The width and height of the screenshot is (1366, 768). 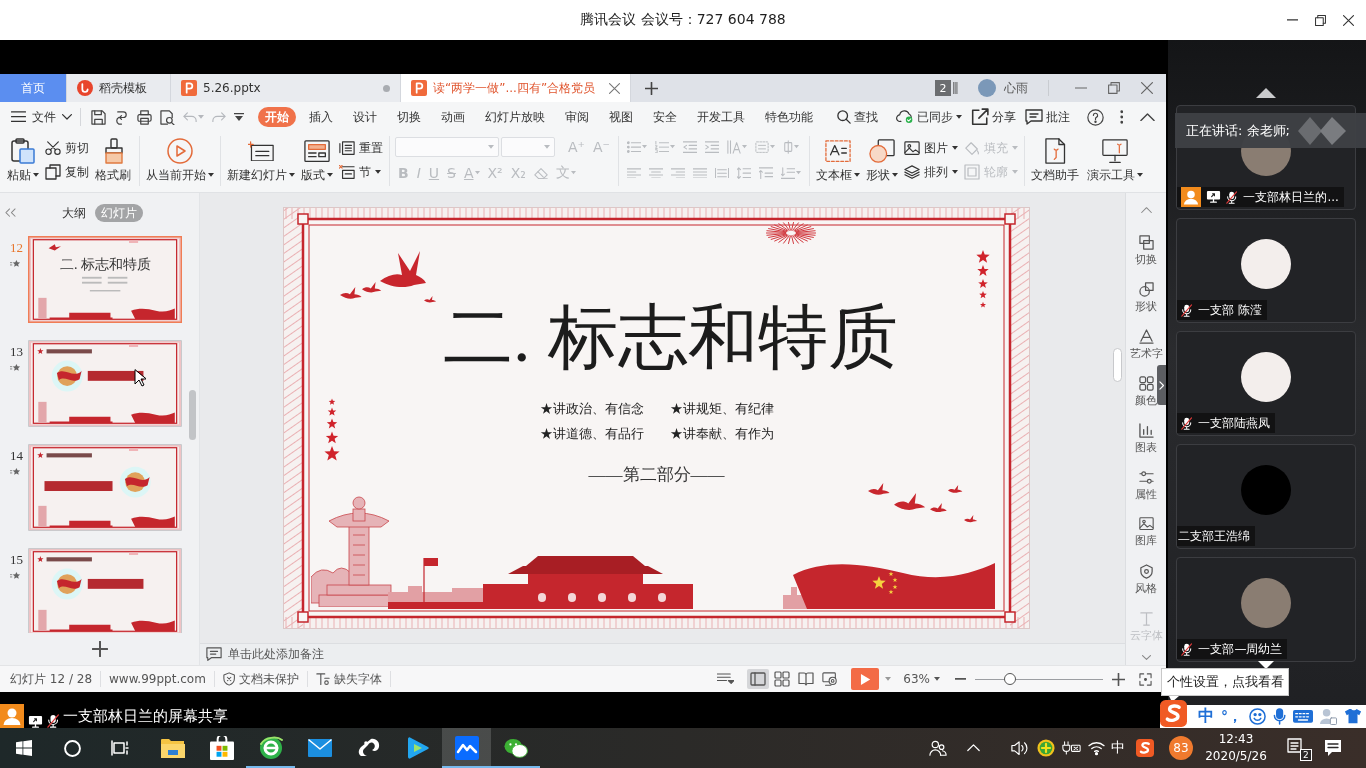 What do you see at coordinates (1266, 93) in the screenshot?
I see `triangle-up-icon` at bounding box center [1266, 93].